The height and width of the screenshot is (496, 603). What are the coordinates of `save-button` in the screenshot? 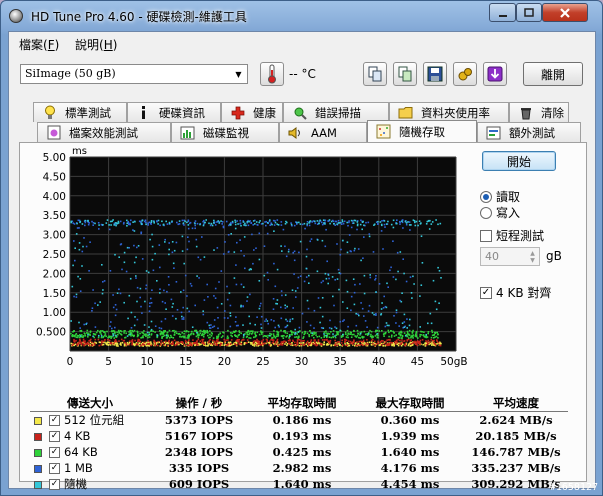 It's located at (435, 74).